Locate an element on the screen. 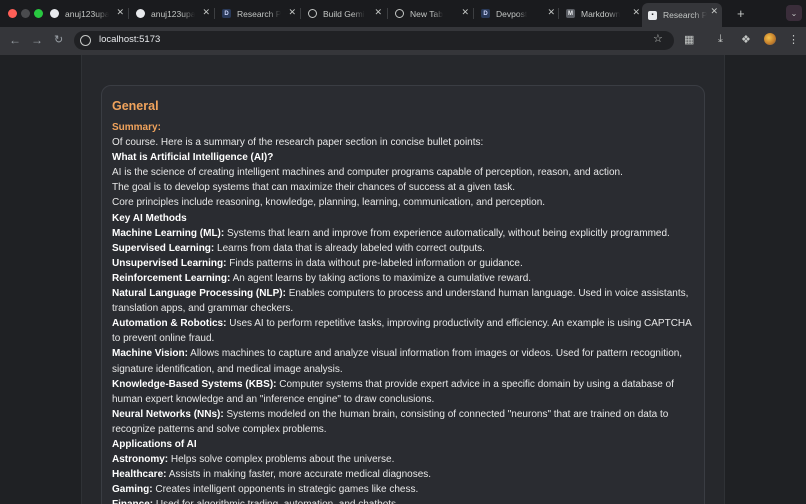 The height and width of the screenshot is (504, 806). summary-label: Summary: is located at coordinates (136, 127).